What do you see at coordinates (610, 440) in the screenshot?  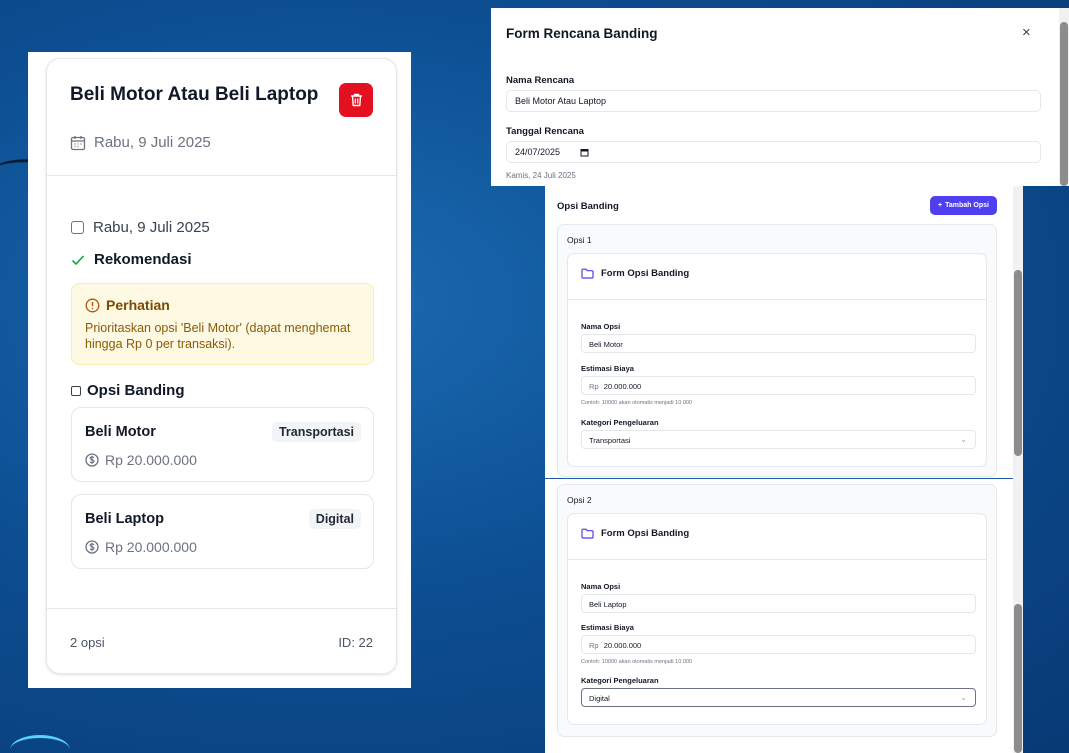 I see `category-value: Transportasi` at bounding box center [610, 440].